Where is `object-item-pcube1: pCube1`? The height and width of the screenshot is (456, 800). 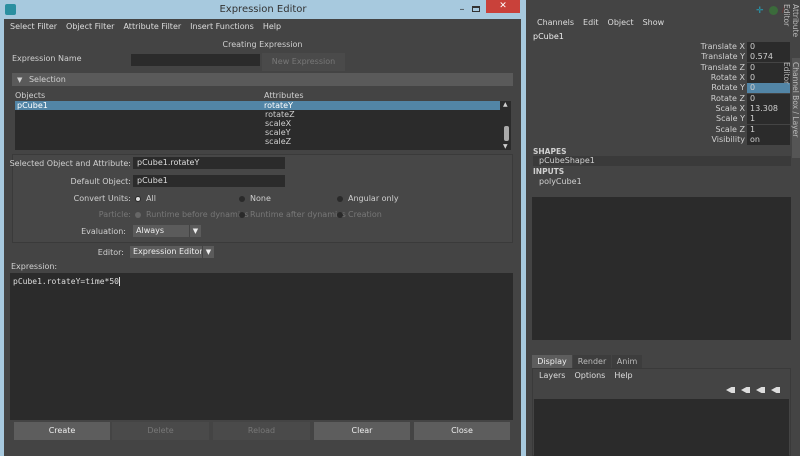 object-item-pcube1: pCube1 is located at coordinates (138, 105).